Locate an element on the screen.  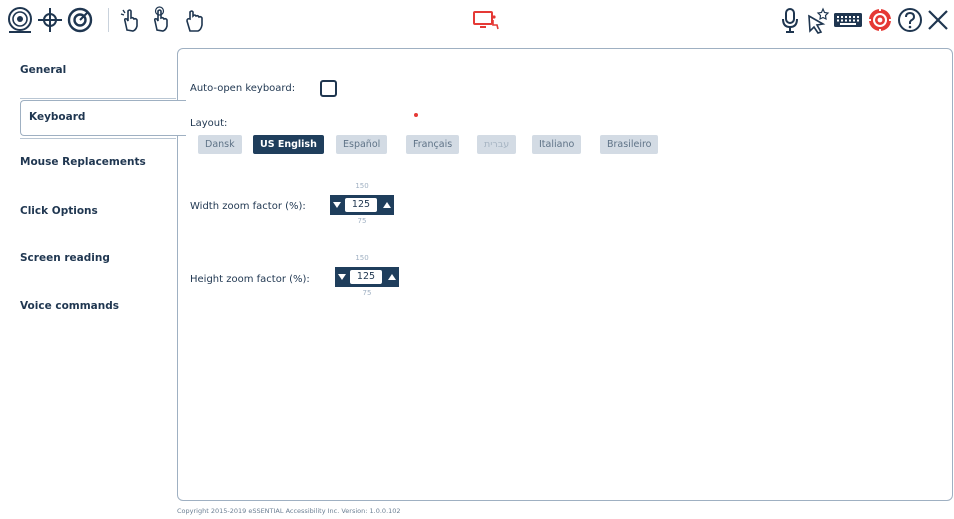
crosshair-icon is located at coordinates (50, 20).